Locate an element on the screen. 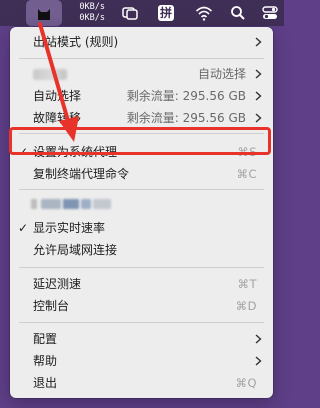  menu-item-label: 显示实时速率 is located at coordinates (69, 228).